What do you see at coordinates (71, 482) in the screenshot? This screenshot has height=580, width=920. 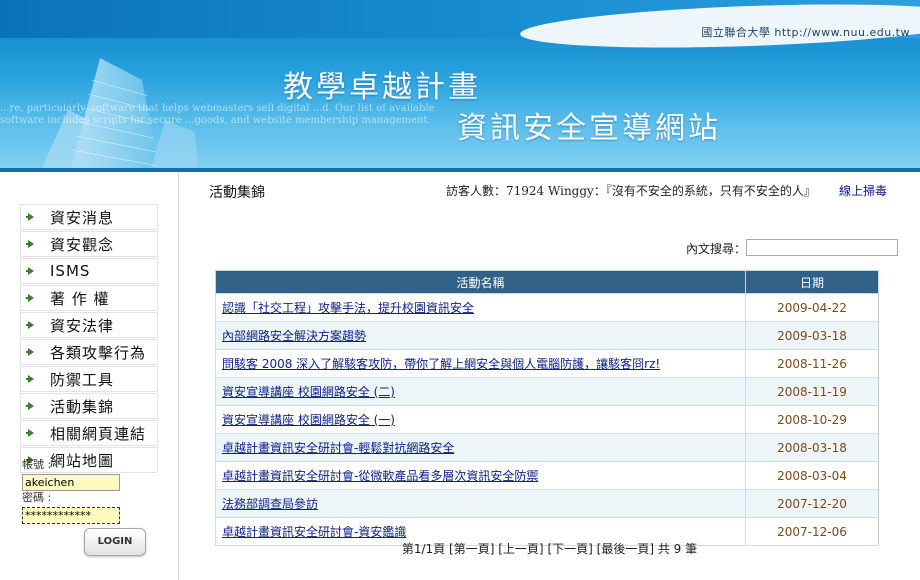 I see `account-input` at bounding box center [71, 482].